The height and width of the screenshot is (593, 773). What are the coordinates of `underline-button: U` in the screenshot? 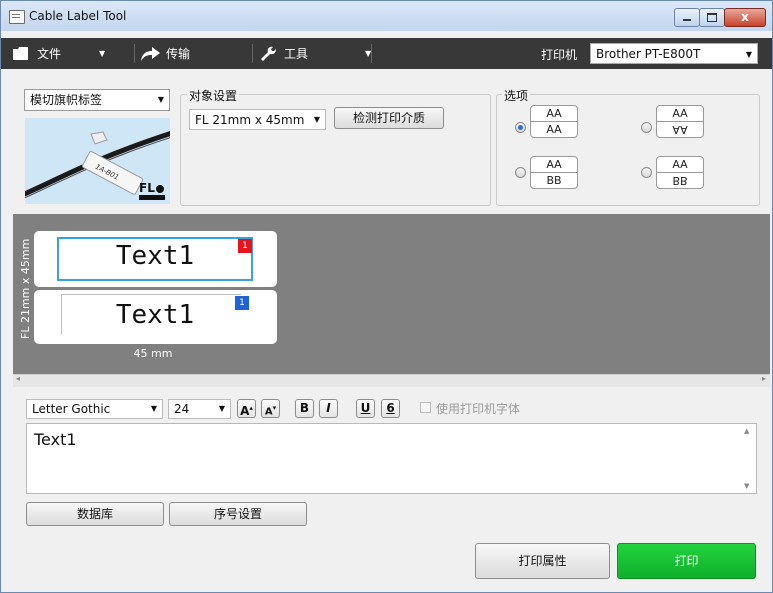 It's located at (365, 408).